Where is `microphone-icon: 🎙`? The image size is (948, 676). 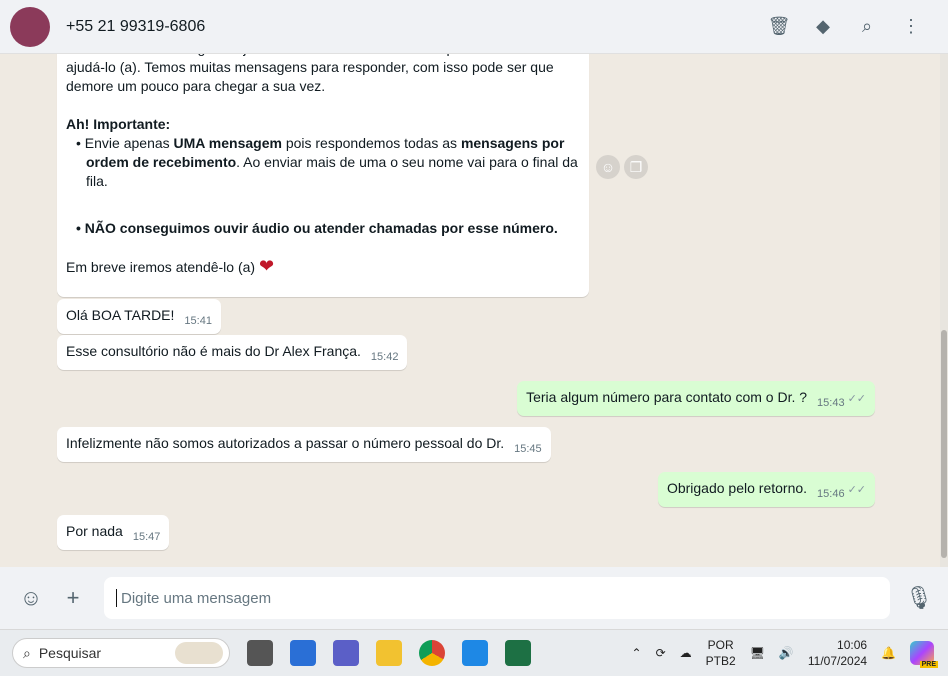 microphone-icon: 🎙 is located at coordinates (919, 598).